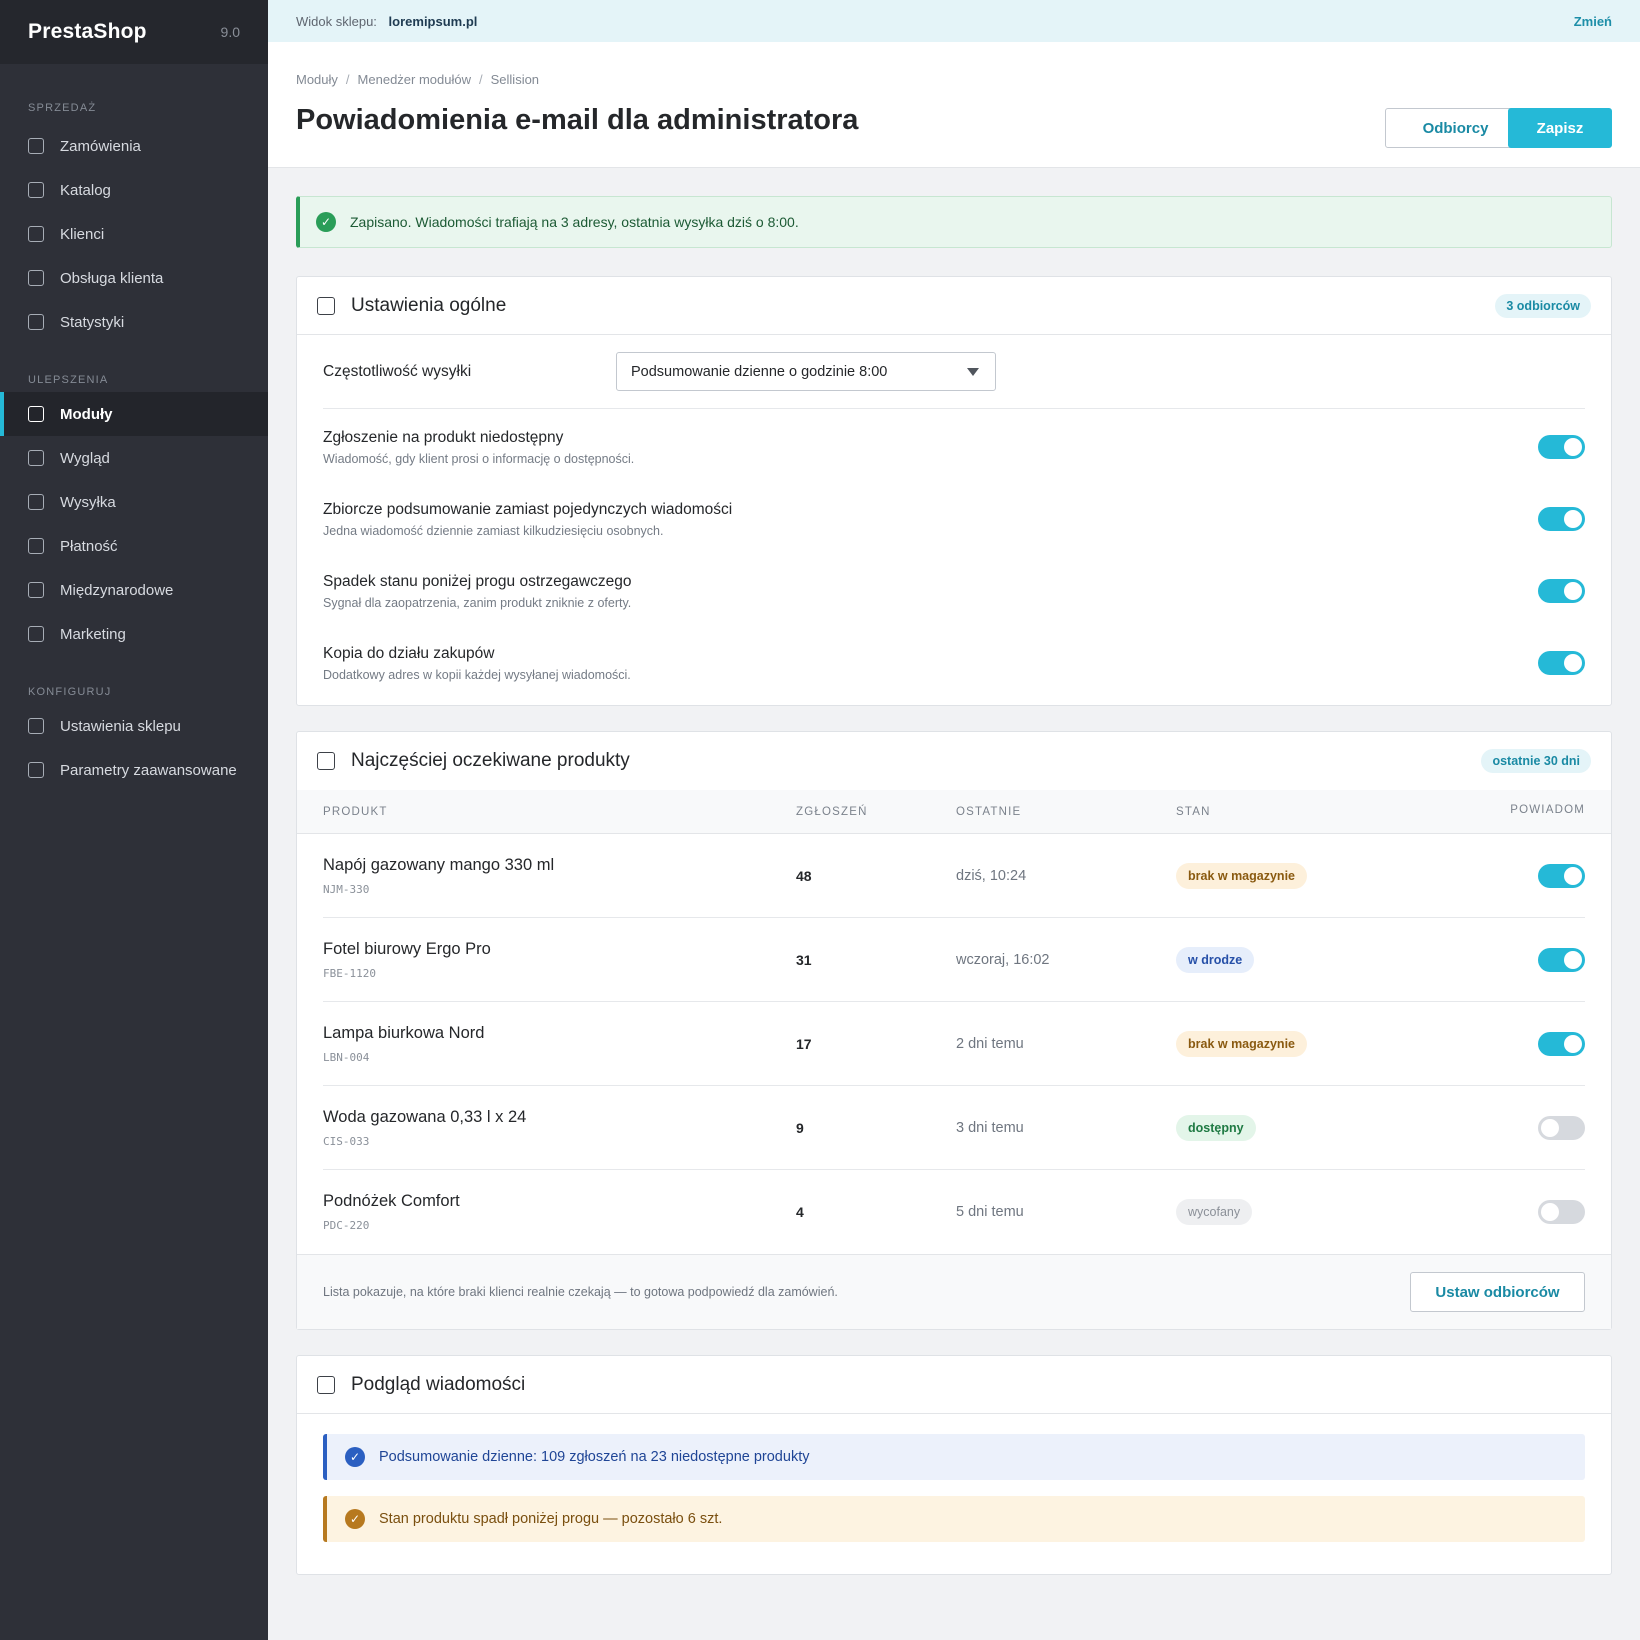 Image resolution: width=1640 pixels, height=1640 pixels. I want to click on nav-item-advanced: Parametry zaawansowane, so click(134, 770).